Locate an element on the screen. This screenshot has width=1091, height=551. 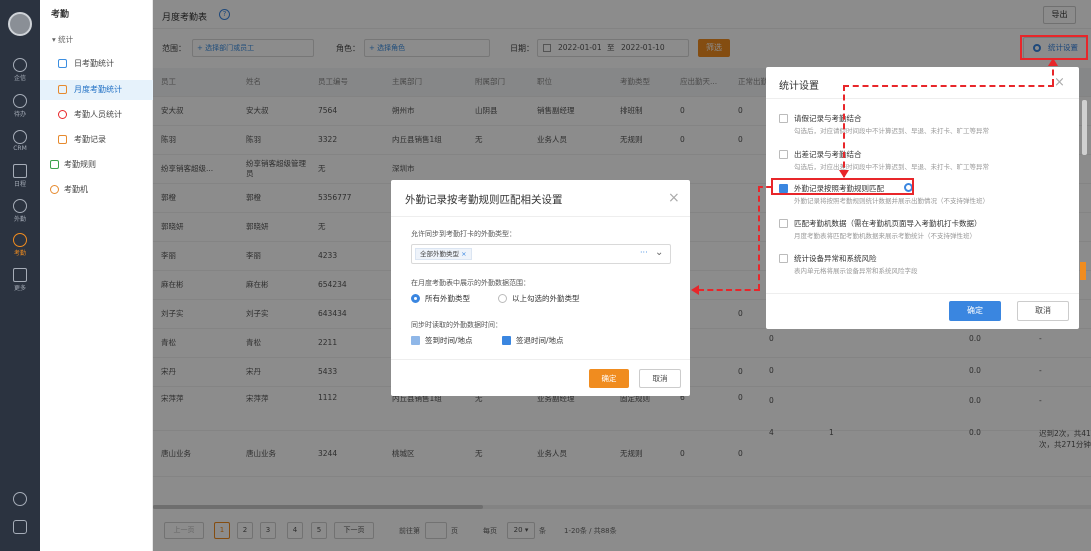
annotation-box-field-option is located at coordinates (842, 186).